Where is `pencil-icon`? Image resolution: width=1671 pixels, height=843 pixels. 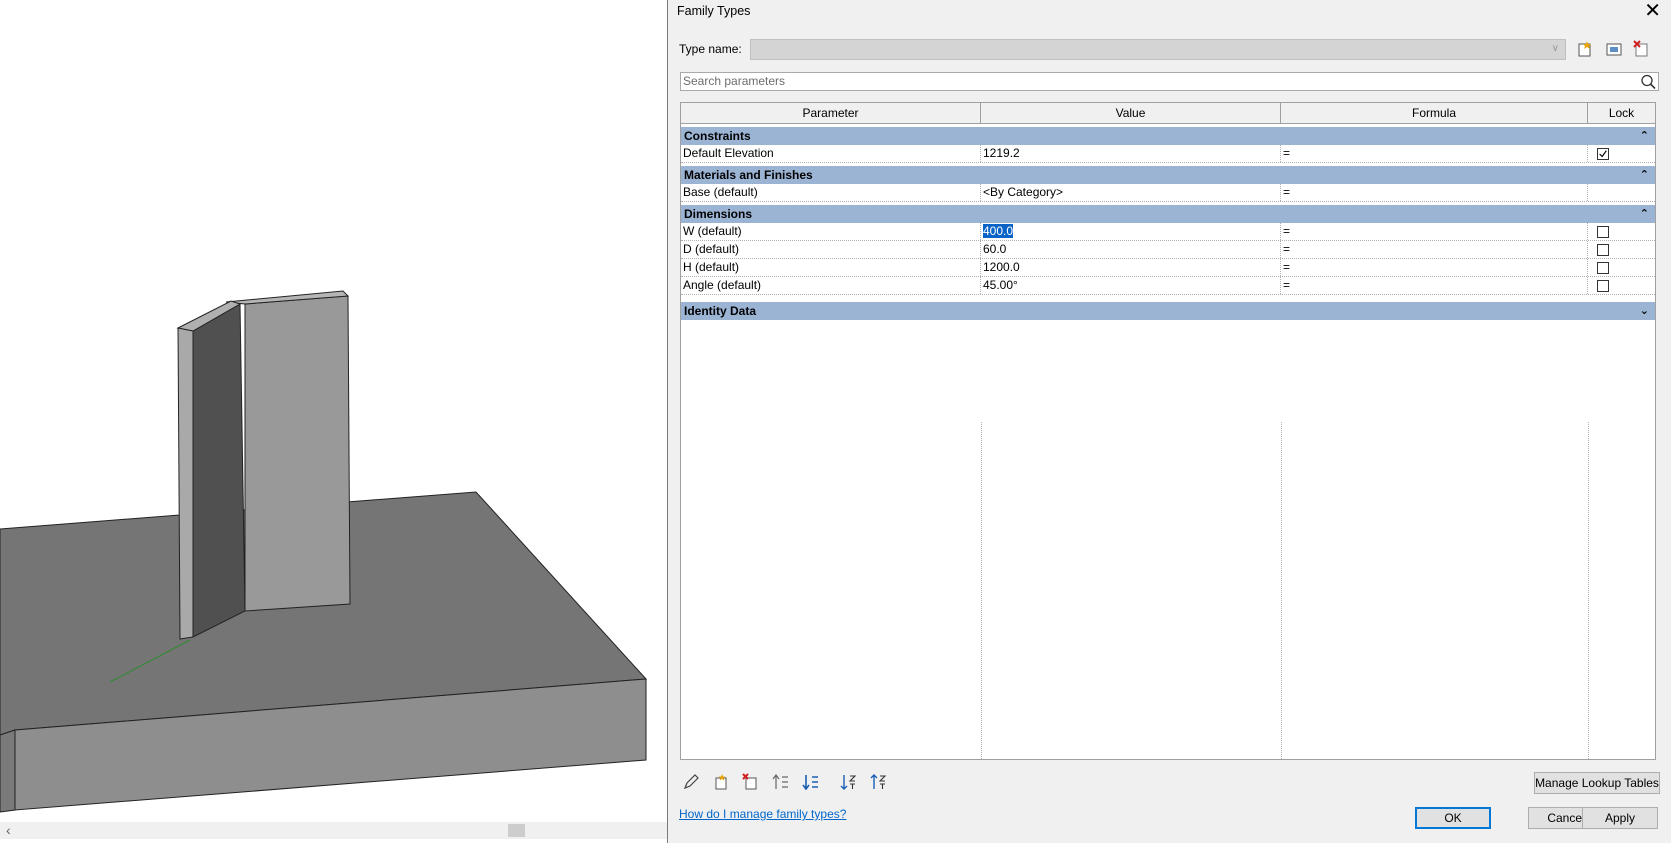
pencil-icon is located at coordinates (691, 782).